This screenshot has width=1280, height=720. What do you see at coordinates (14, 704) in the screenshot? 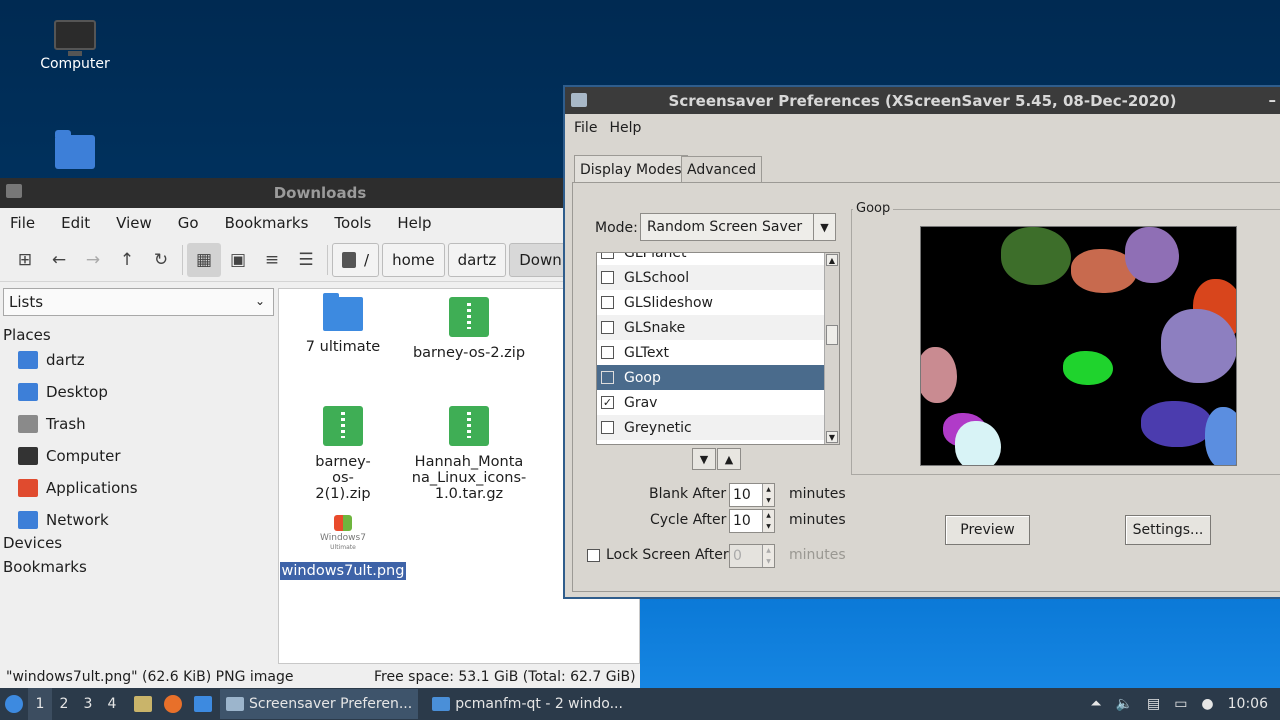
I see `app-menu-icon` at bounding box center [14, 704].